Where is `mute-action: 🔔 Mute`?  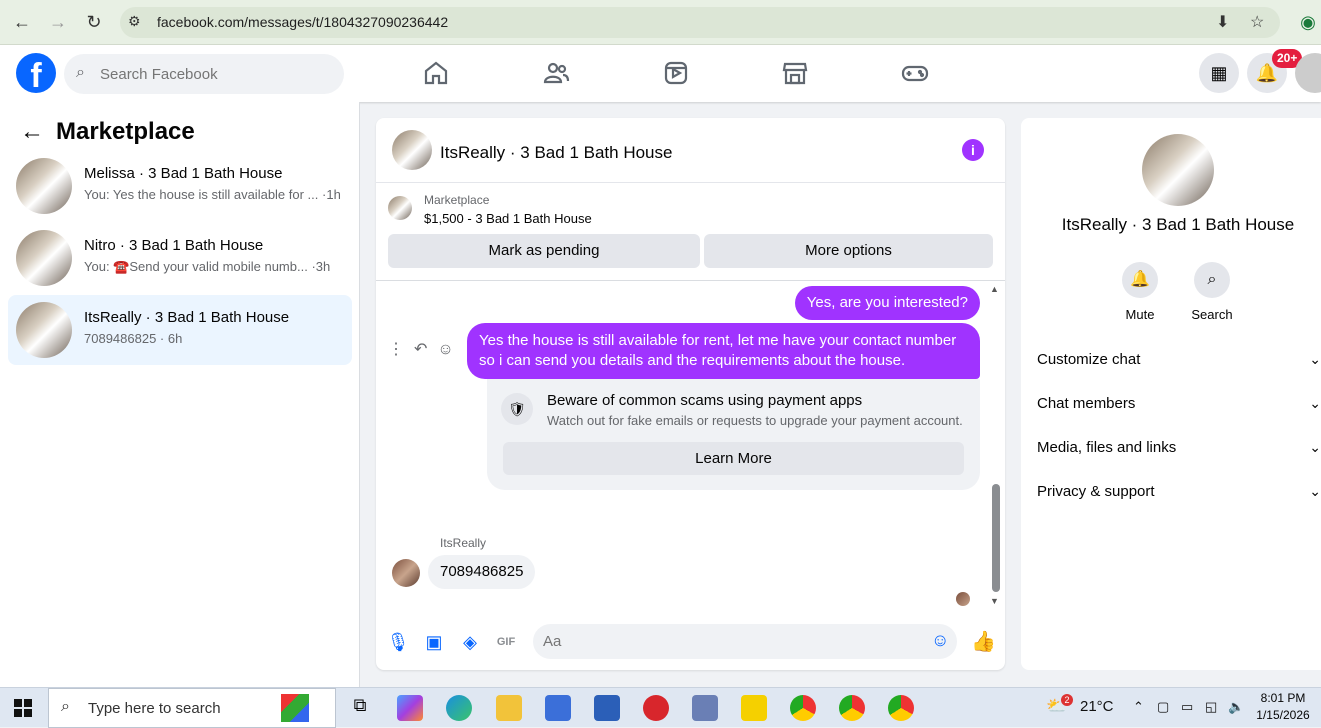
mute-action: 🔔 Mute is located at coordinates (1140, 292).